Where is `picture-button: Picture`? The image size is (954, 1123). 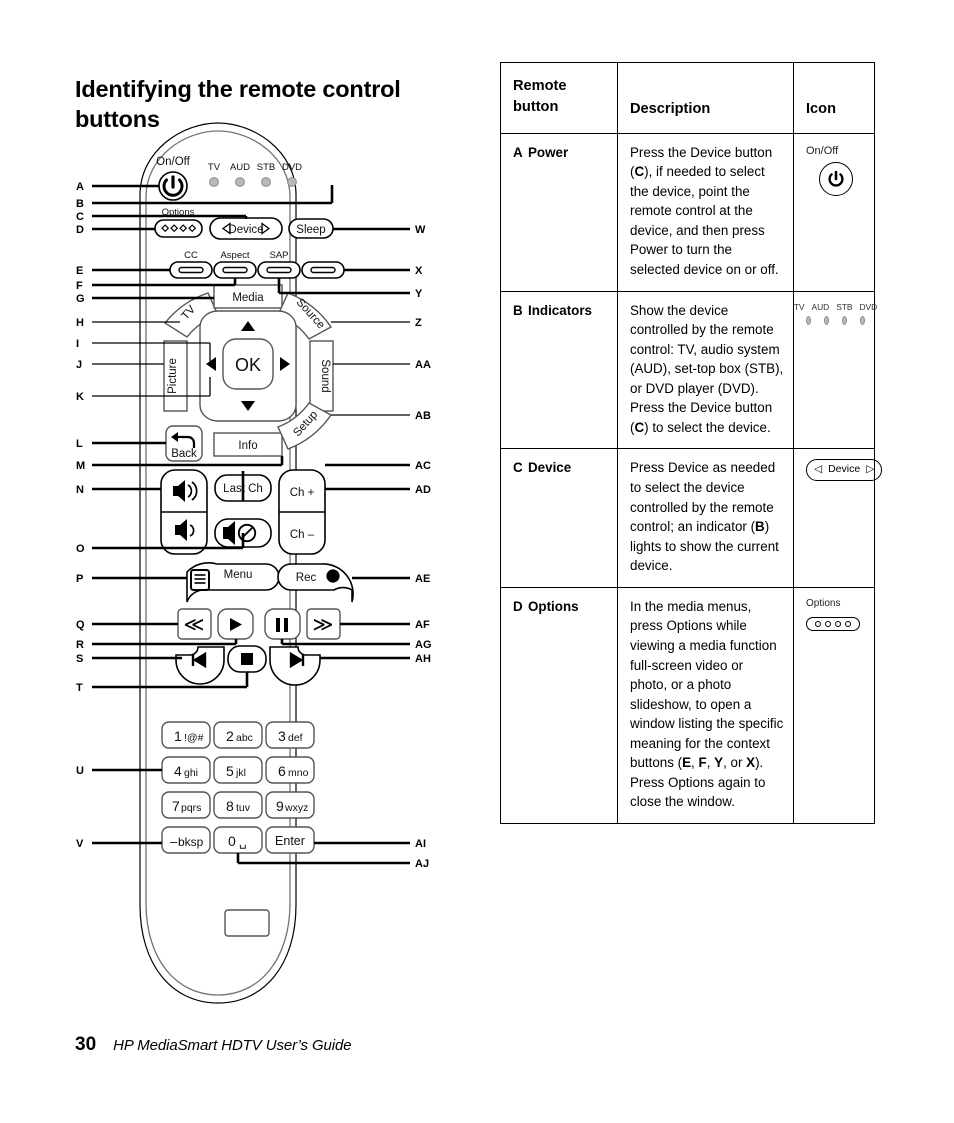 picture-button: Picture is located at coordinates (175, 376).